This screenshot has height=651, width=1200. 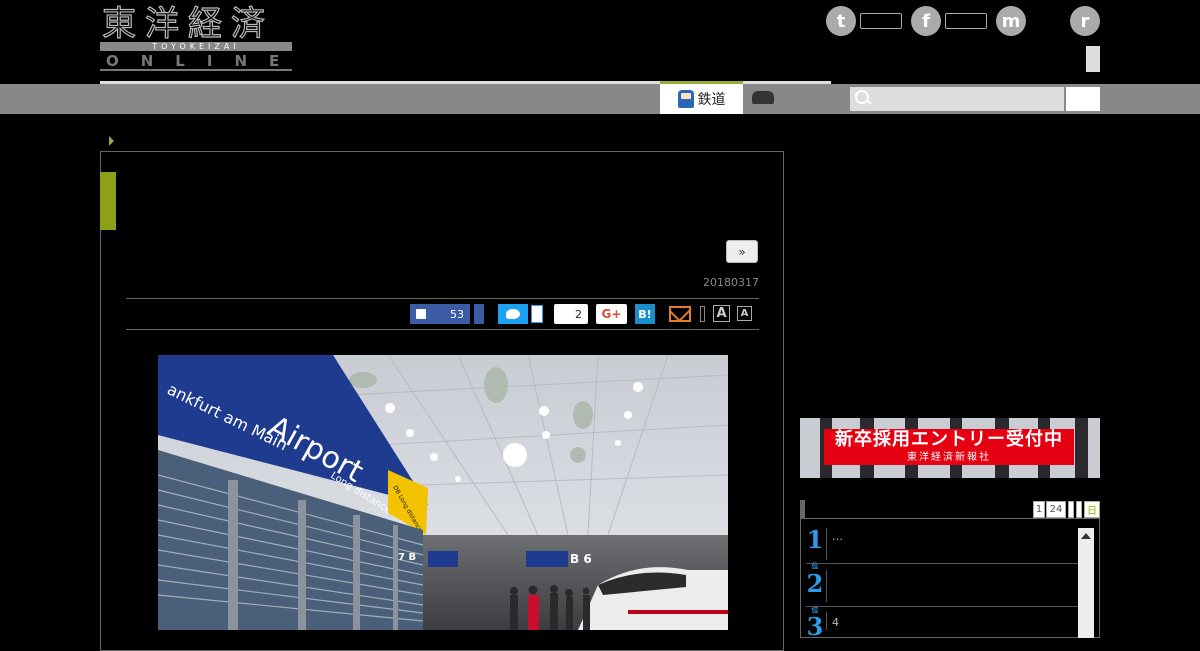 I want to click on article-date: 20180317, so click(x=731, y=282).